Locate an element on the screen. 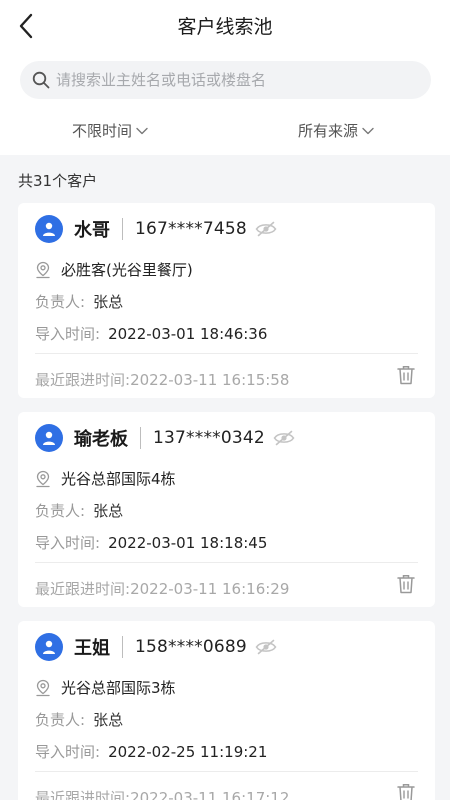 The image size is (450, 800). last-follow-row: 最近跟进时间:2022-03-11 16:15:58 is located at coordinates (162, 379).